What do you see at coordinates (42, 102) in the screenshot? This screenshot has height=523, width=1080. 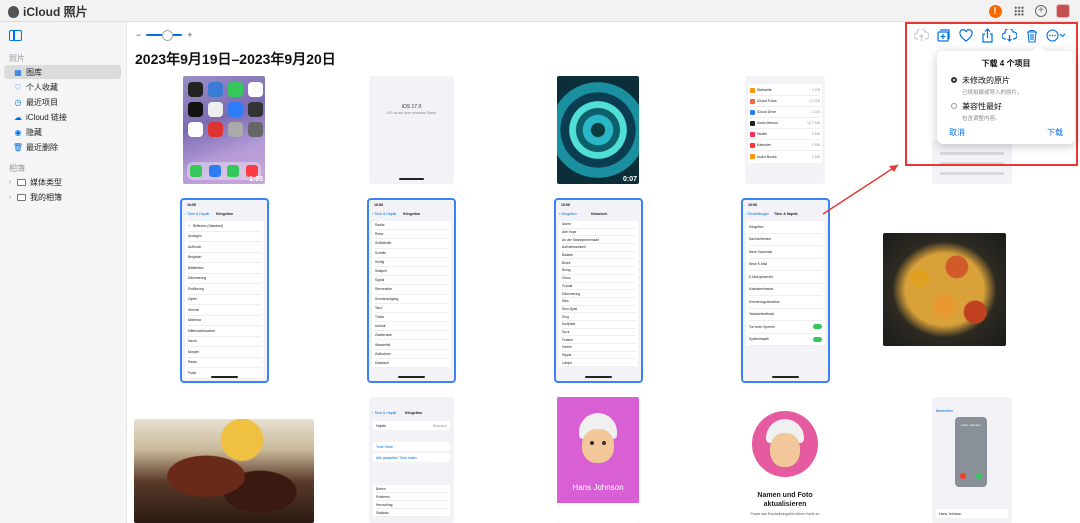 I see `sidebar-item-label: 最近项目` at bounding box center [42, 102].